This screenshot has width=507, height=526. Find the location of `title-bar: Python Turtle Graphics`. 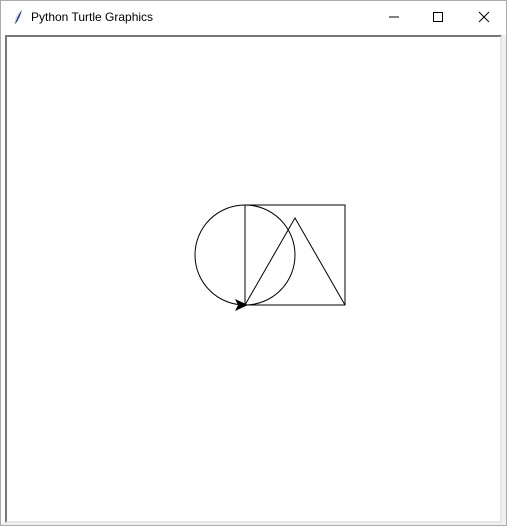

title-bar: Python Turtle Graphics is located at coordinates (253, 16).